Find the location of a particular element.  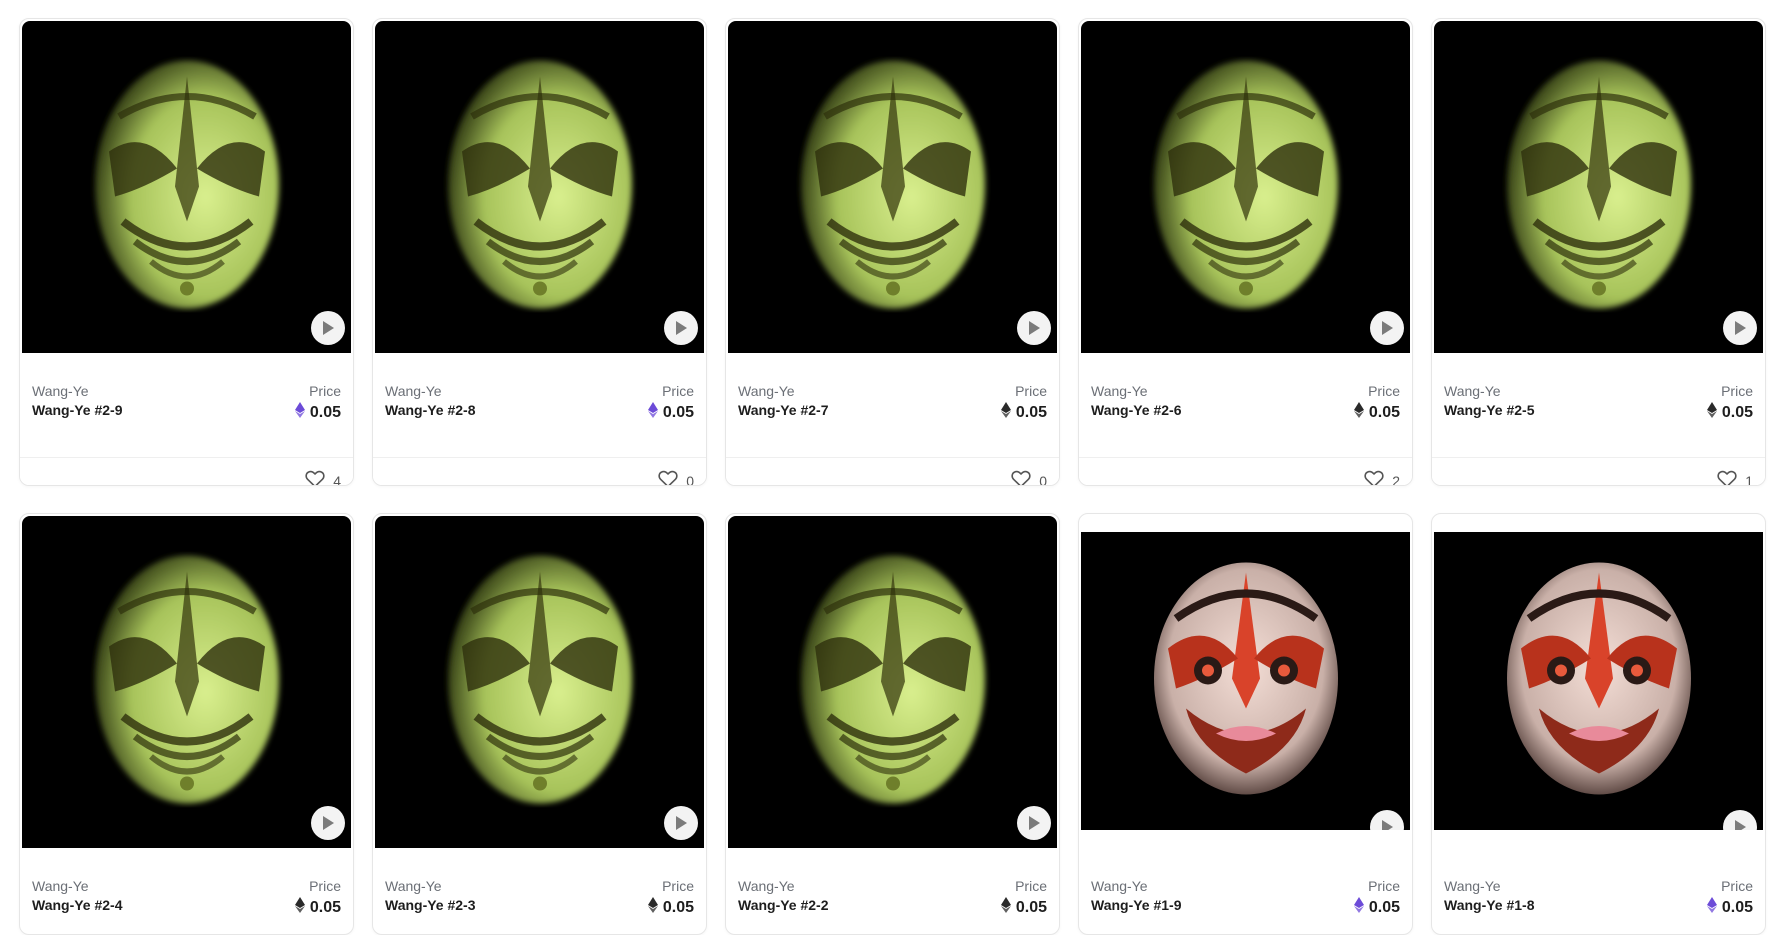

like-button: 2 is located at coordinates (1382, 478).